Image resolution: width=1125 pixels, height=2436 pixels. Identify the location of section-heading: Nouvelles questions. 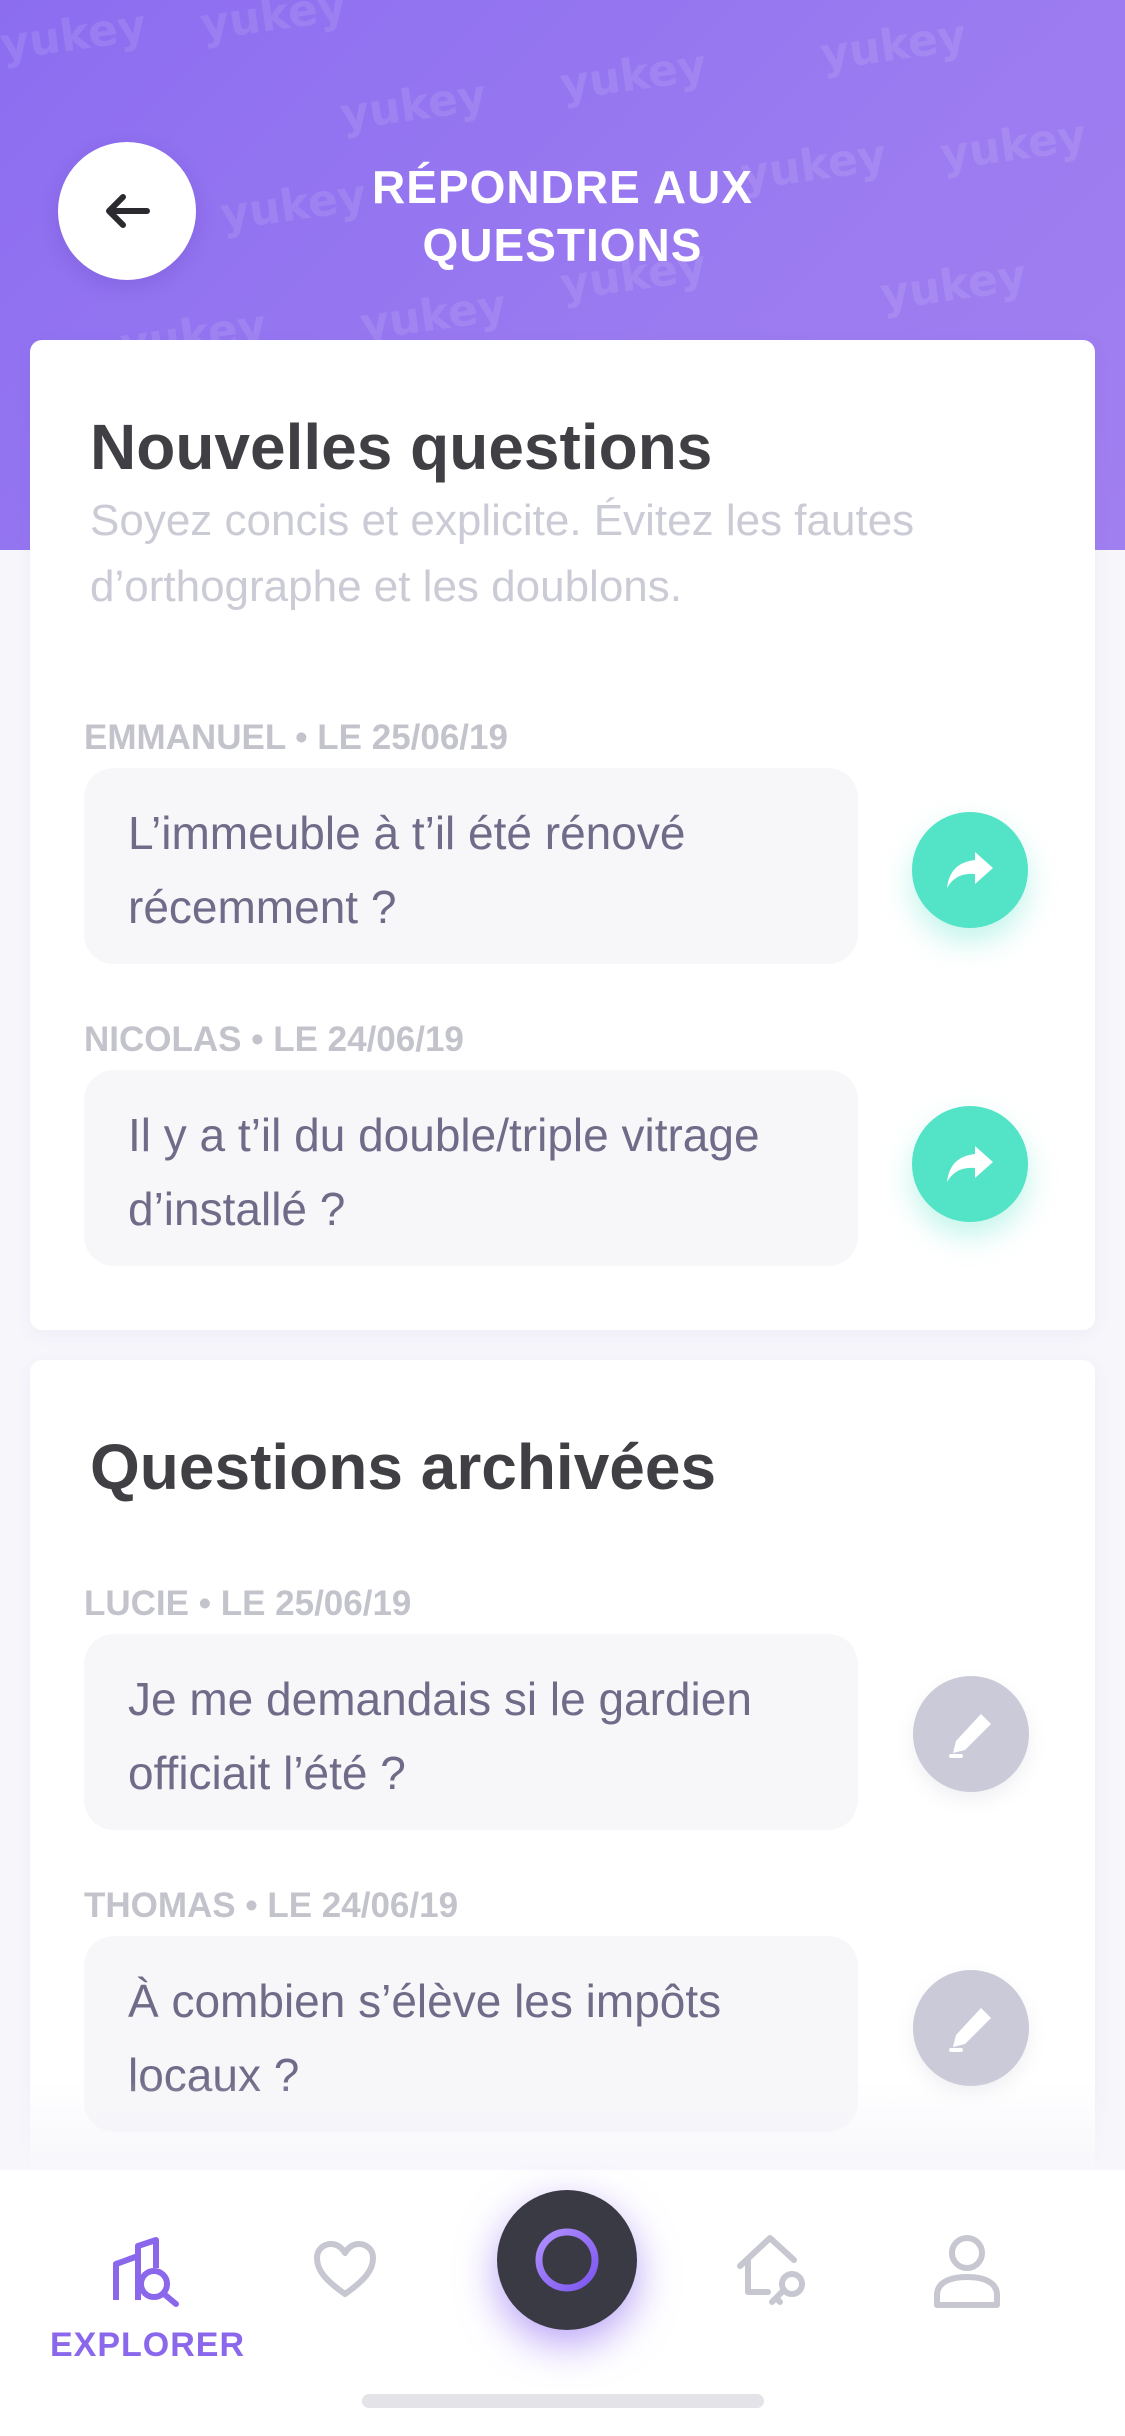
(401, 447).